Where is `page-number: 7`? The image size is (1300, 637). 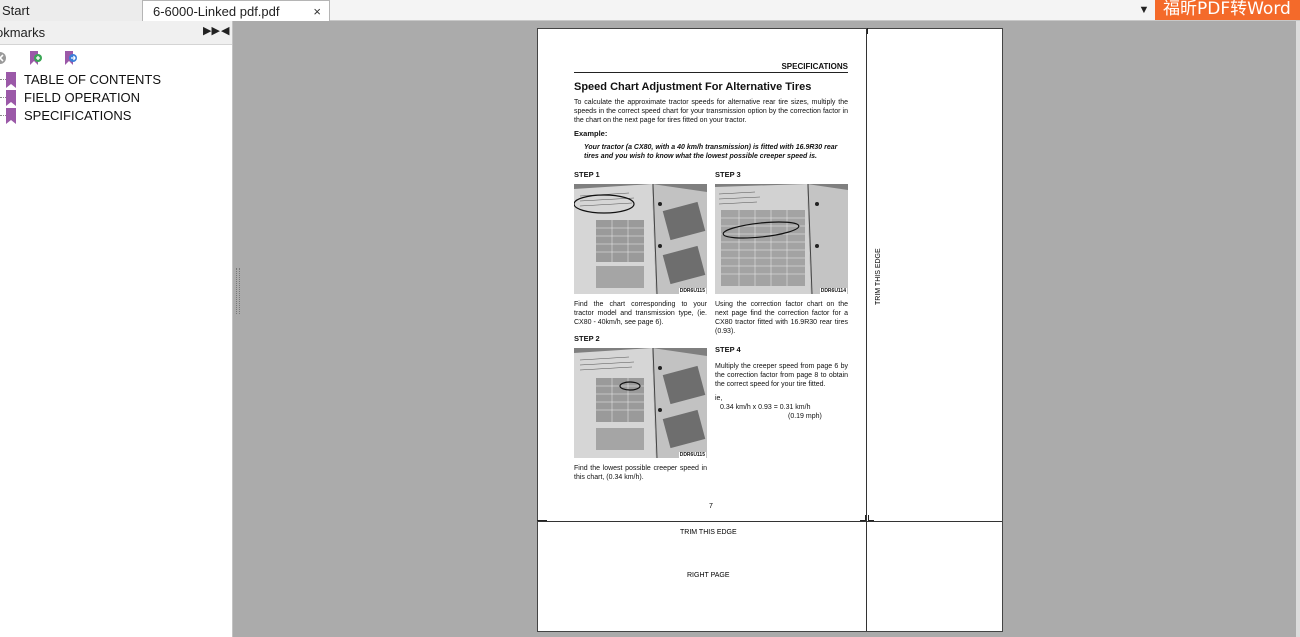
page-number: 7 is located at coordinates (711, 506).